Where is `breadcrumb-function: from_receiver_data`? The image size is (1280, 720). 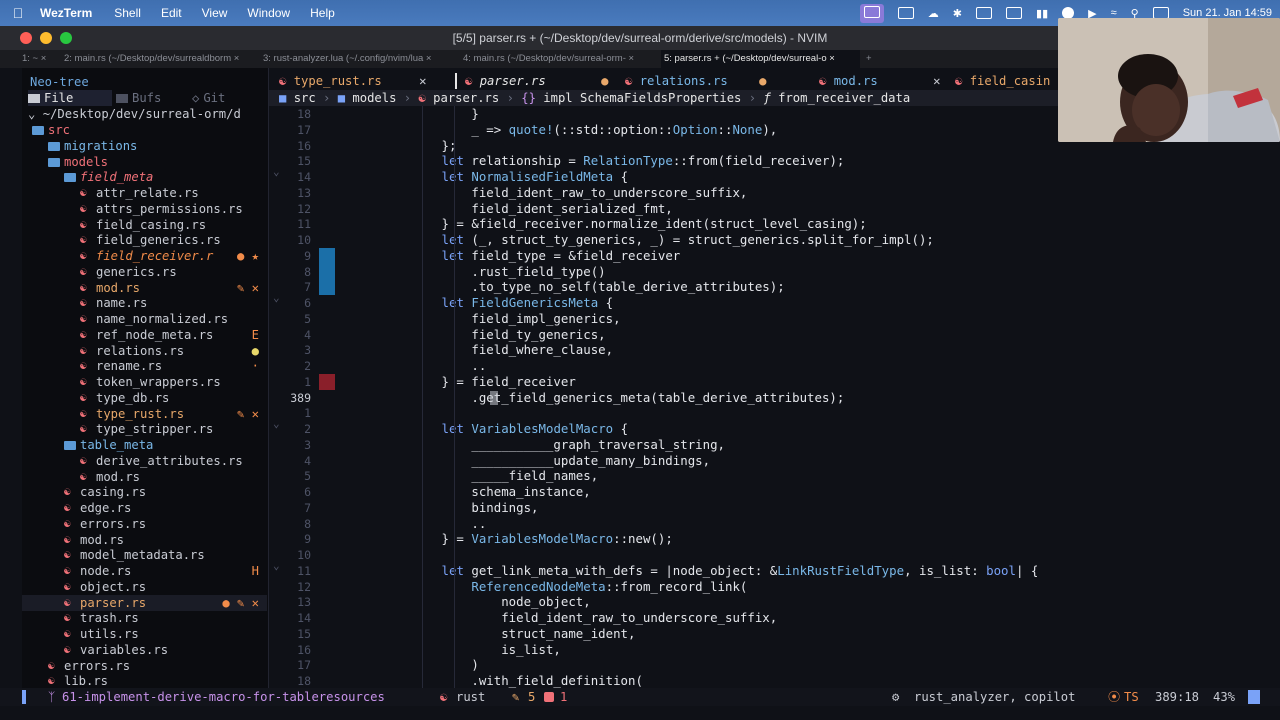 breadcrumb-function: from_receiver_data is located at coordinates (844, 98).